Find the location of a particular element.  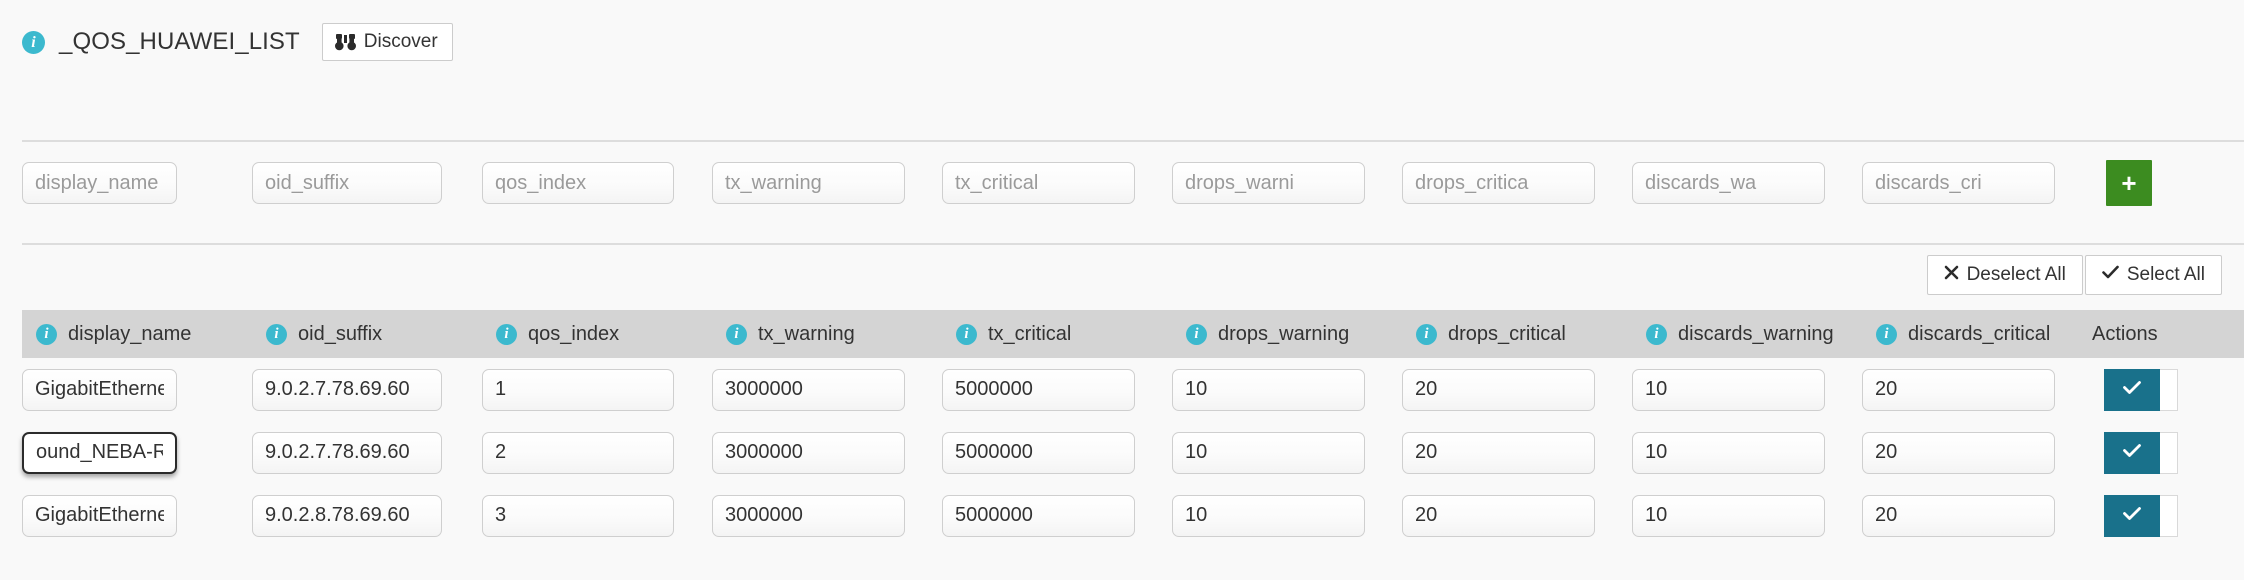

filter-input-tx_warning is located at coordinates (808, 183).